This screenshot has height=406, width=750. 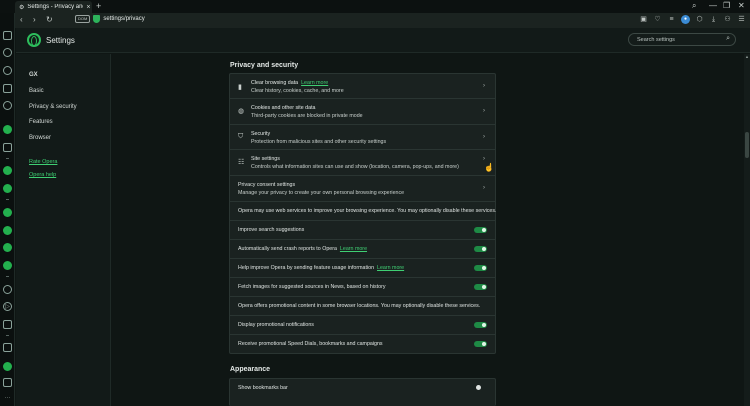 I want to click on nav-item-features: Features, so click(x=41, y=122).